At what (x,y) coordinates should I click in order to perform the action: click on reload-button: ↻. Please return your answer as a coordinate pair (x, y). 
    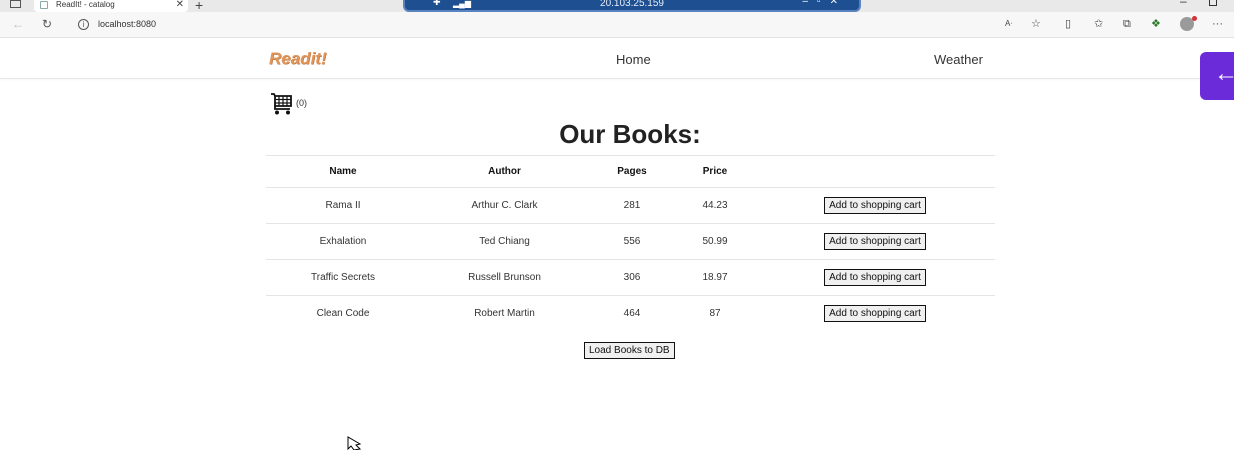
    Looking at the image, I should click on (47, 24).